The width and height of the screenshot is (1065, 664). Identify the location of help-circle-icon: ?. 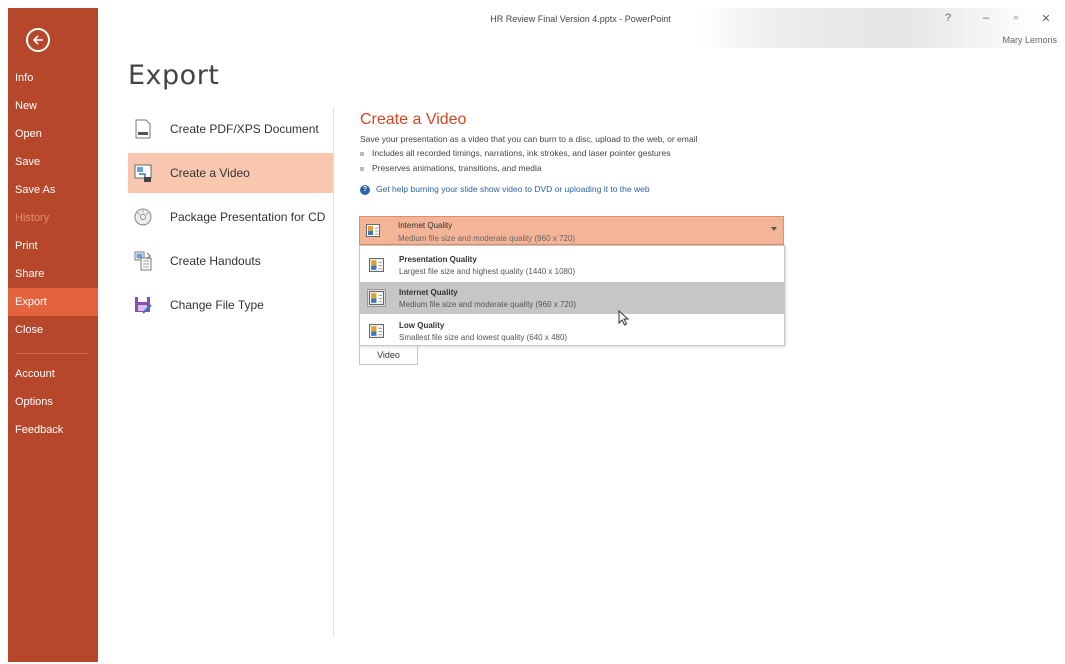
(365, 189).